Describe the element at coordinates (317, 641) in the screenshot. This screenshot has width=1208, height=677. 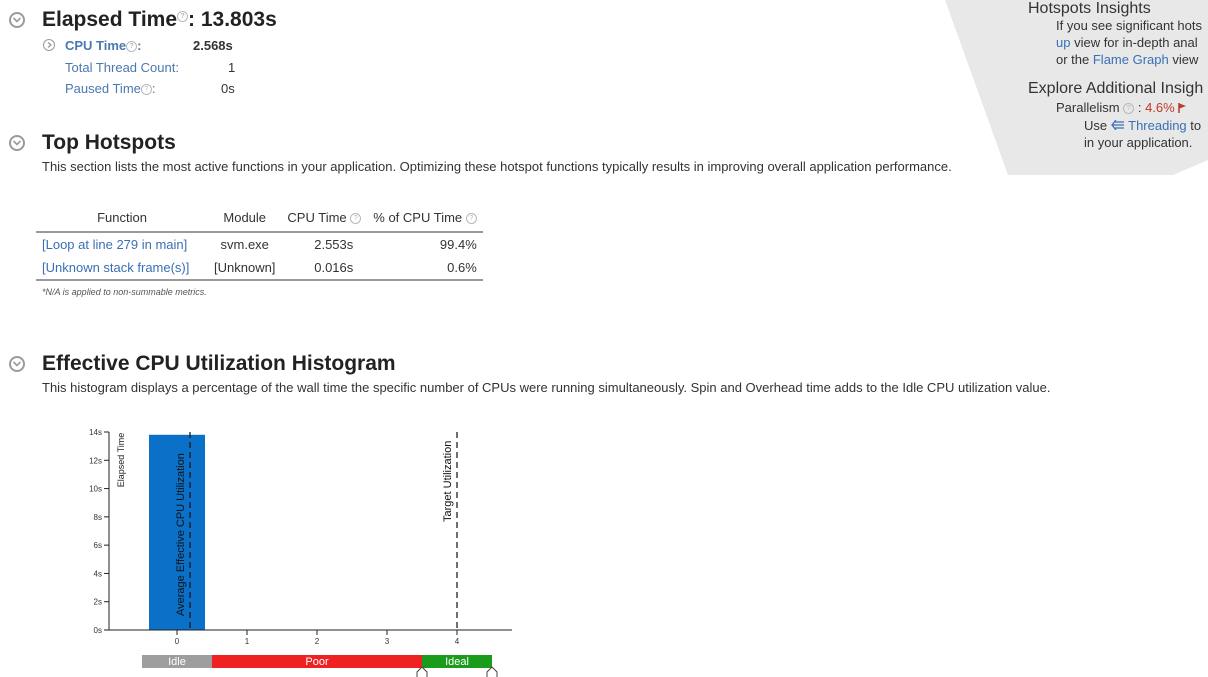
I see `x-tick-label: 2` at that location.